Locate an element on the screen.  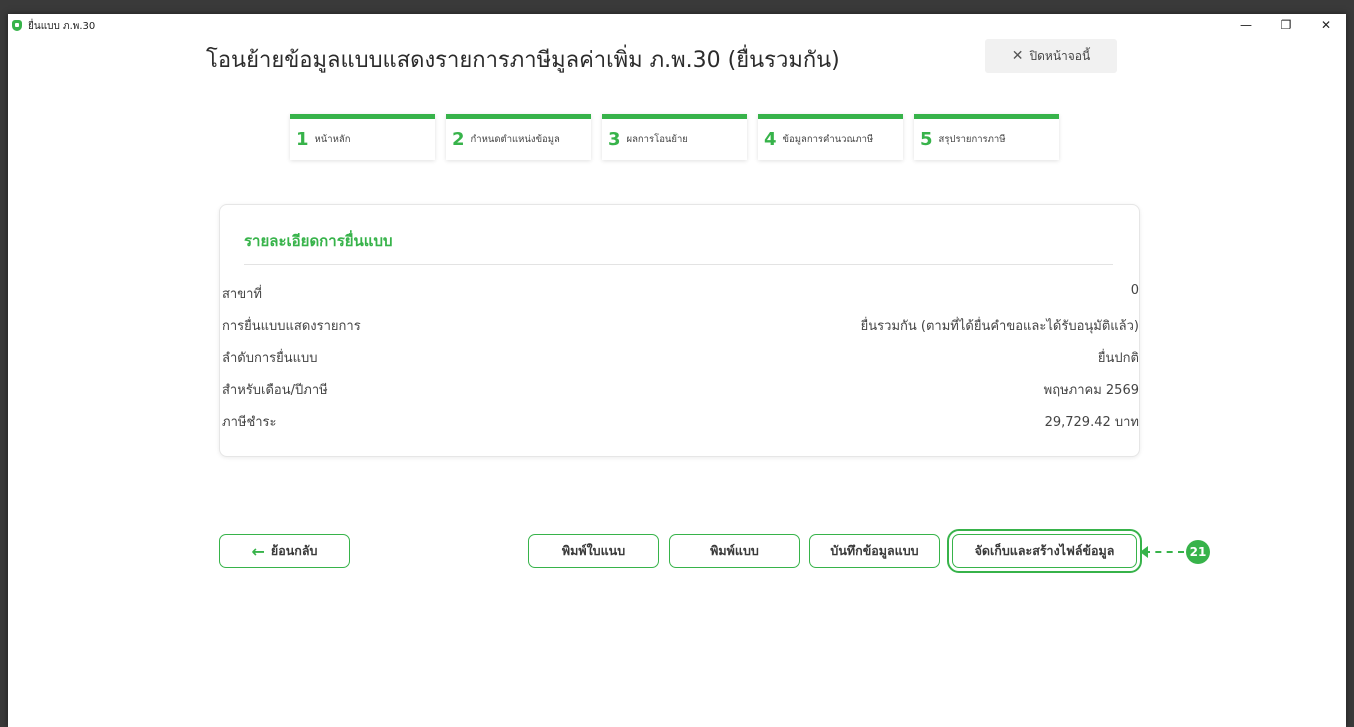
step-number: 2 is located at coordinates (458, 139).